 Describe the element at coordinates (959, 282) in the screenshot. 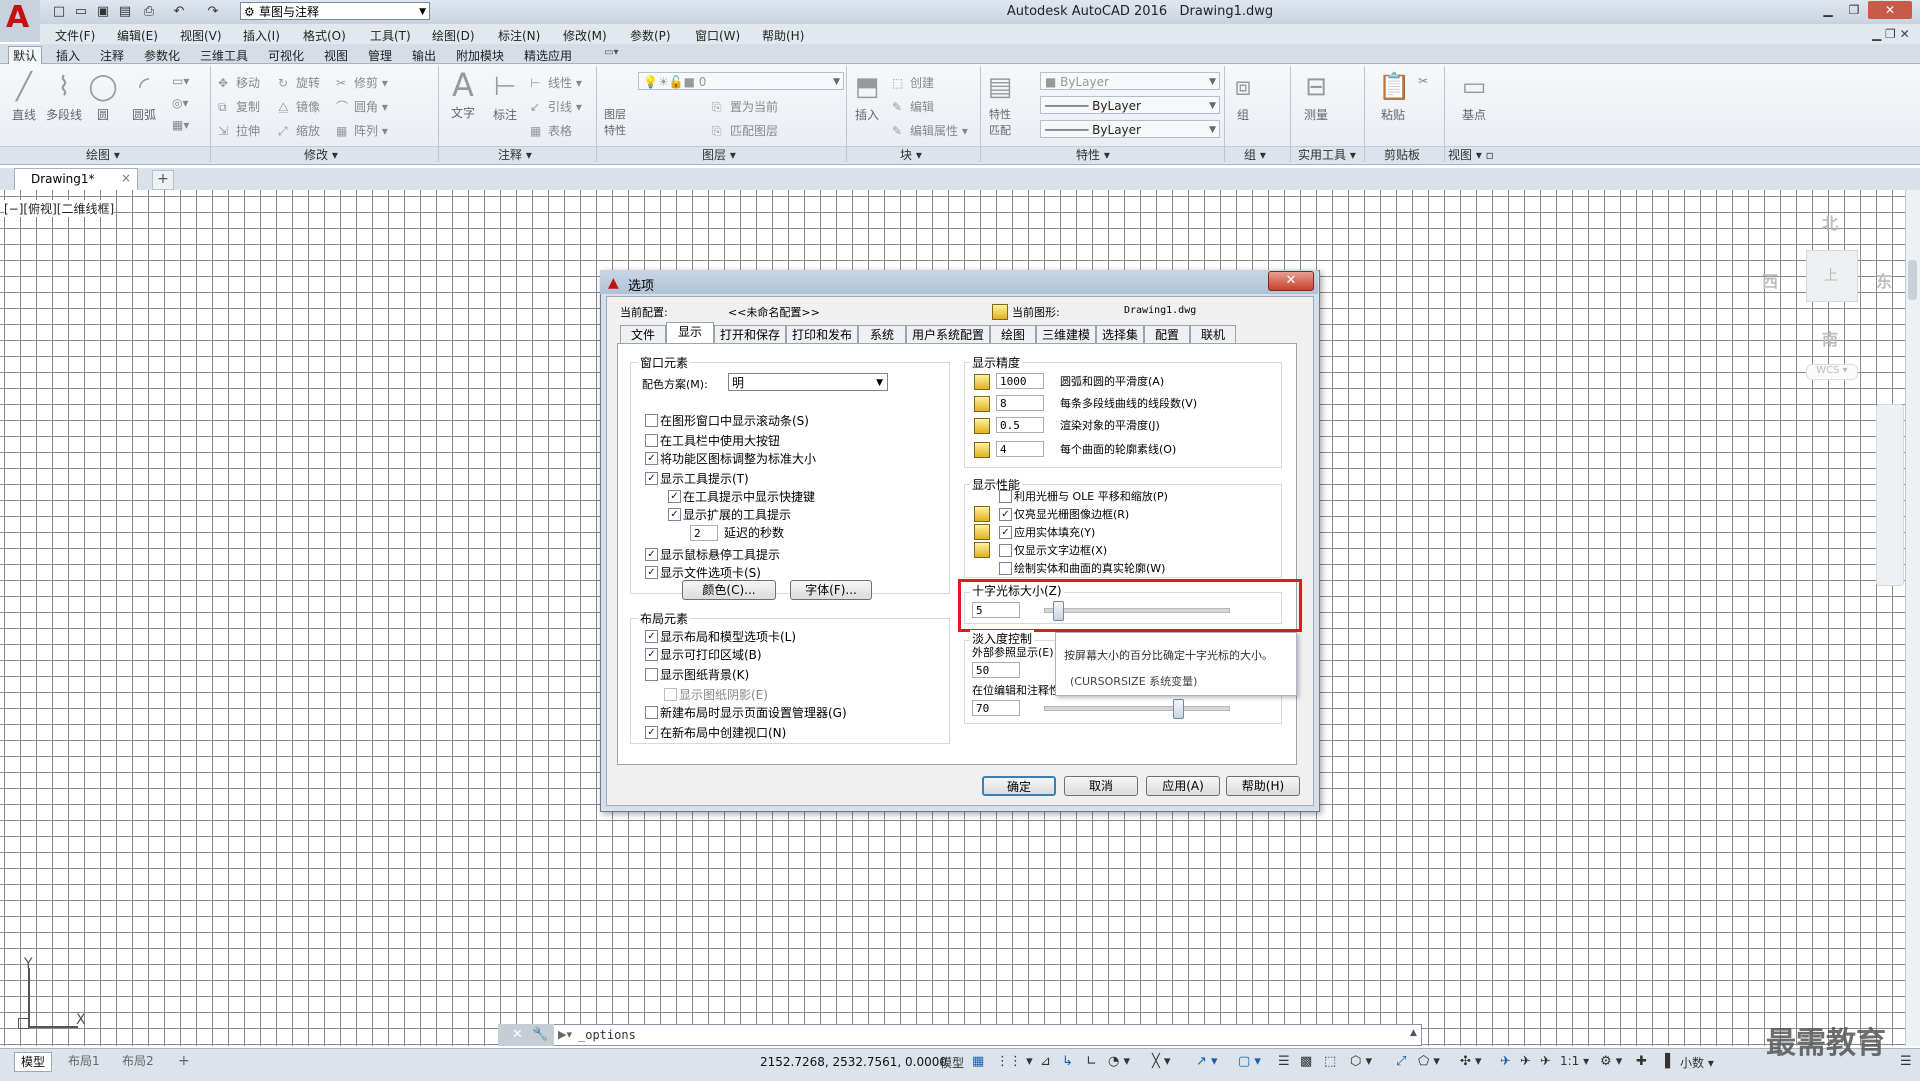

I see `dialog-title-bar` at that location.